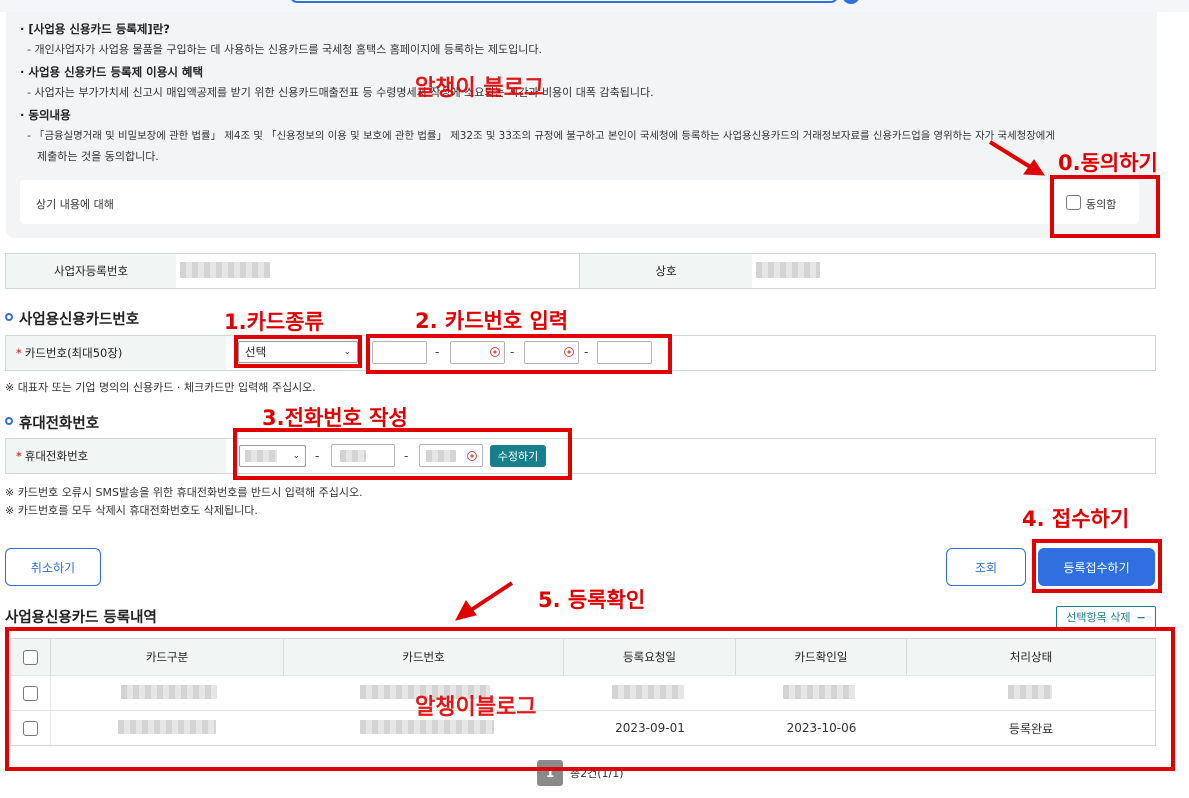  I want to click on arrow-to-history, so click(490, 597).